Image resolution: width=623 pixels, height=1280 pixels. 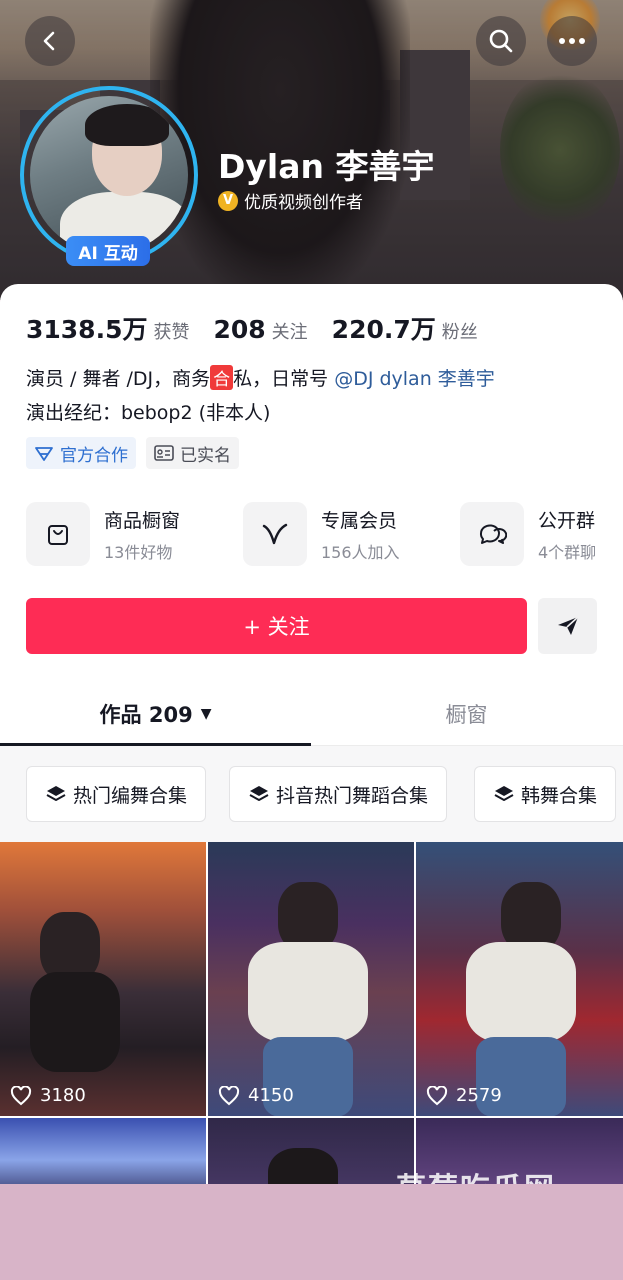 What do you see at coordinates (164, 453) in the screenshot?
I see `id-card-icon` at bounding box center [164, 453].